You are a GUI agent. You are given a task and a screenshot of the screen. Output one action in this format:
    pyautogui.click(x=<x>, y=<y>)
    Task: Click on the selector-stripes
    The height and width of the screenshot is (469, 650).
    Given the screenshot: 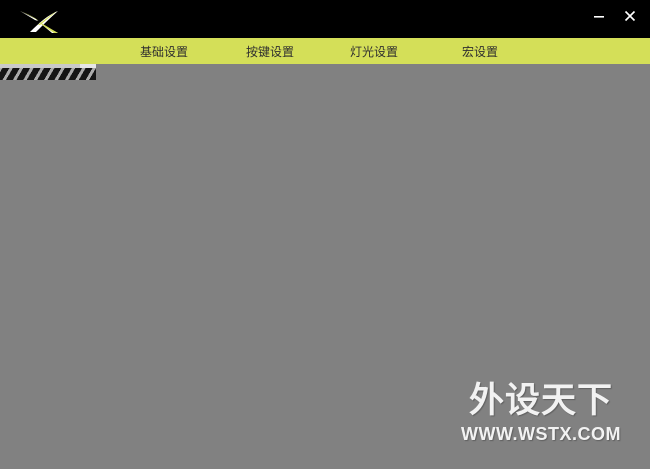 What is the action you would take?
    pyautogui.click(x=48, y=74)
    